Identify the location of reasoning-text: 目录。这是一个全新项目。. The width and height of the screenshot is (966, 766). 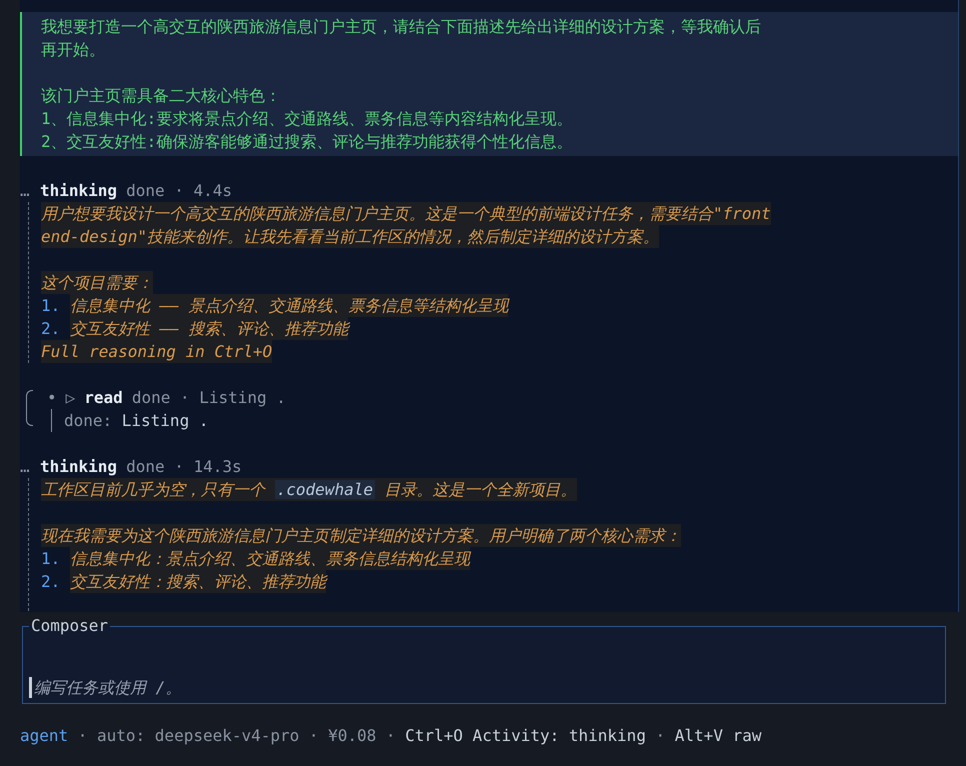
(475, 489).